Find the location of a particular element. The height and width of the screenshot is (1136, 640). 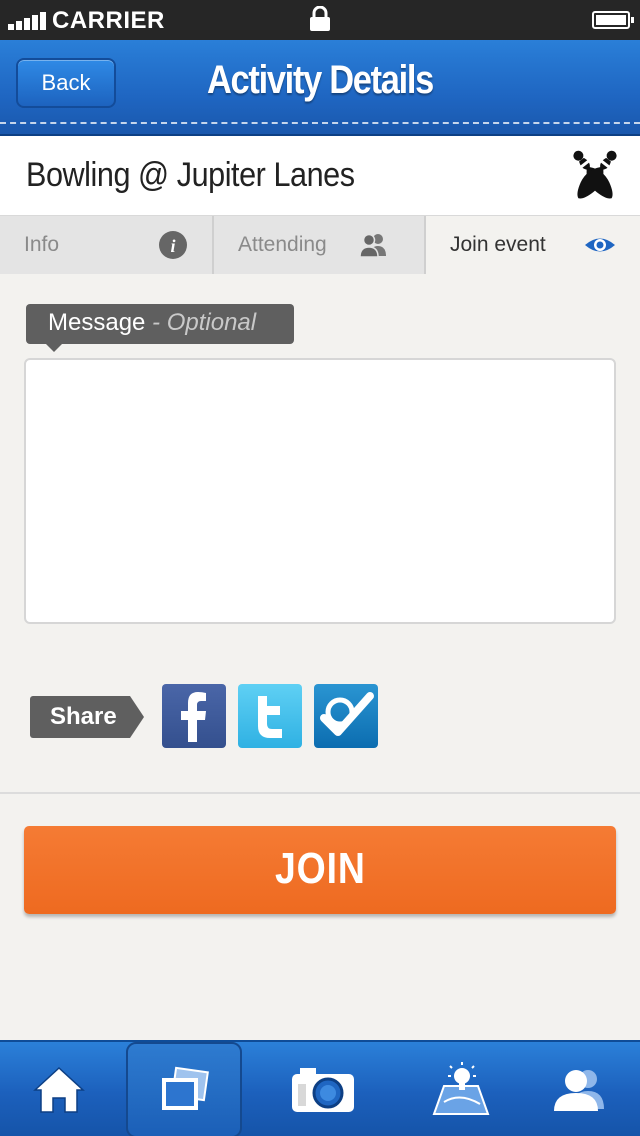

tab-join-event: Join event is located at coordinates (533, 245).